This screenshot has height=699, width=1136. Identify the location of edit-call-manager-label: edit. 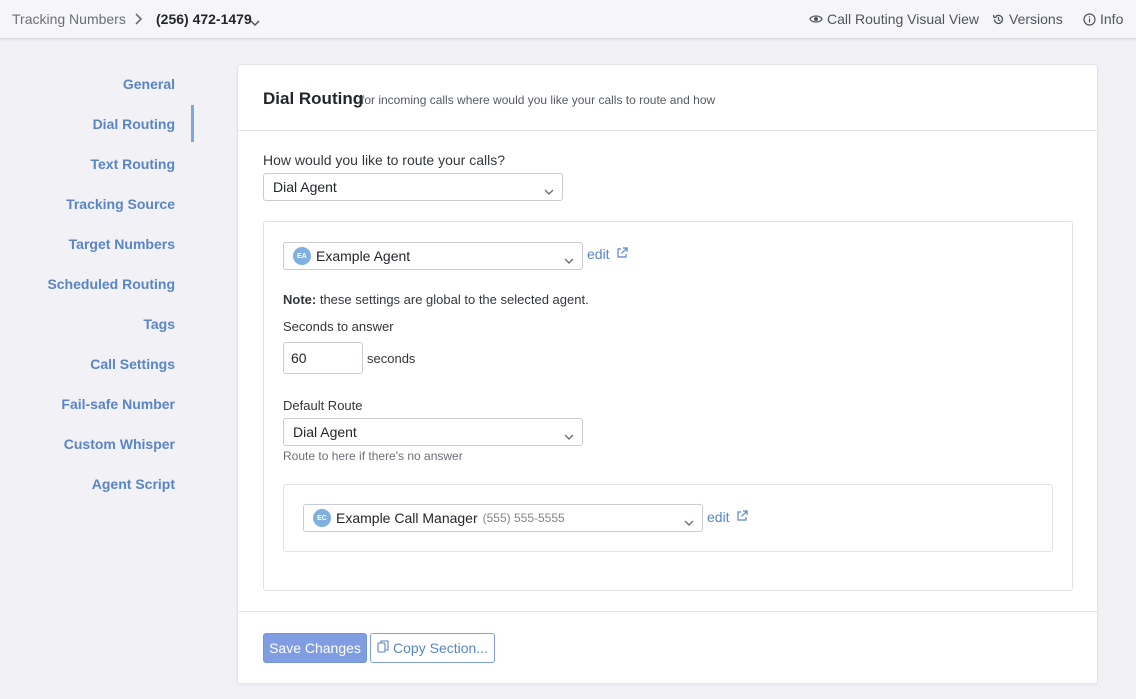
(718, 517).